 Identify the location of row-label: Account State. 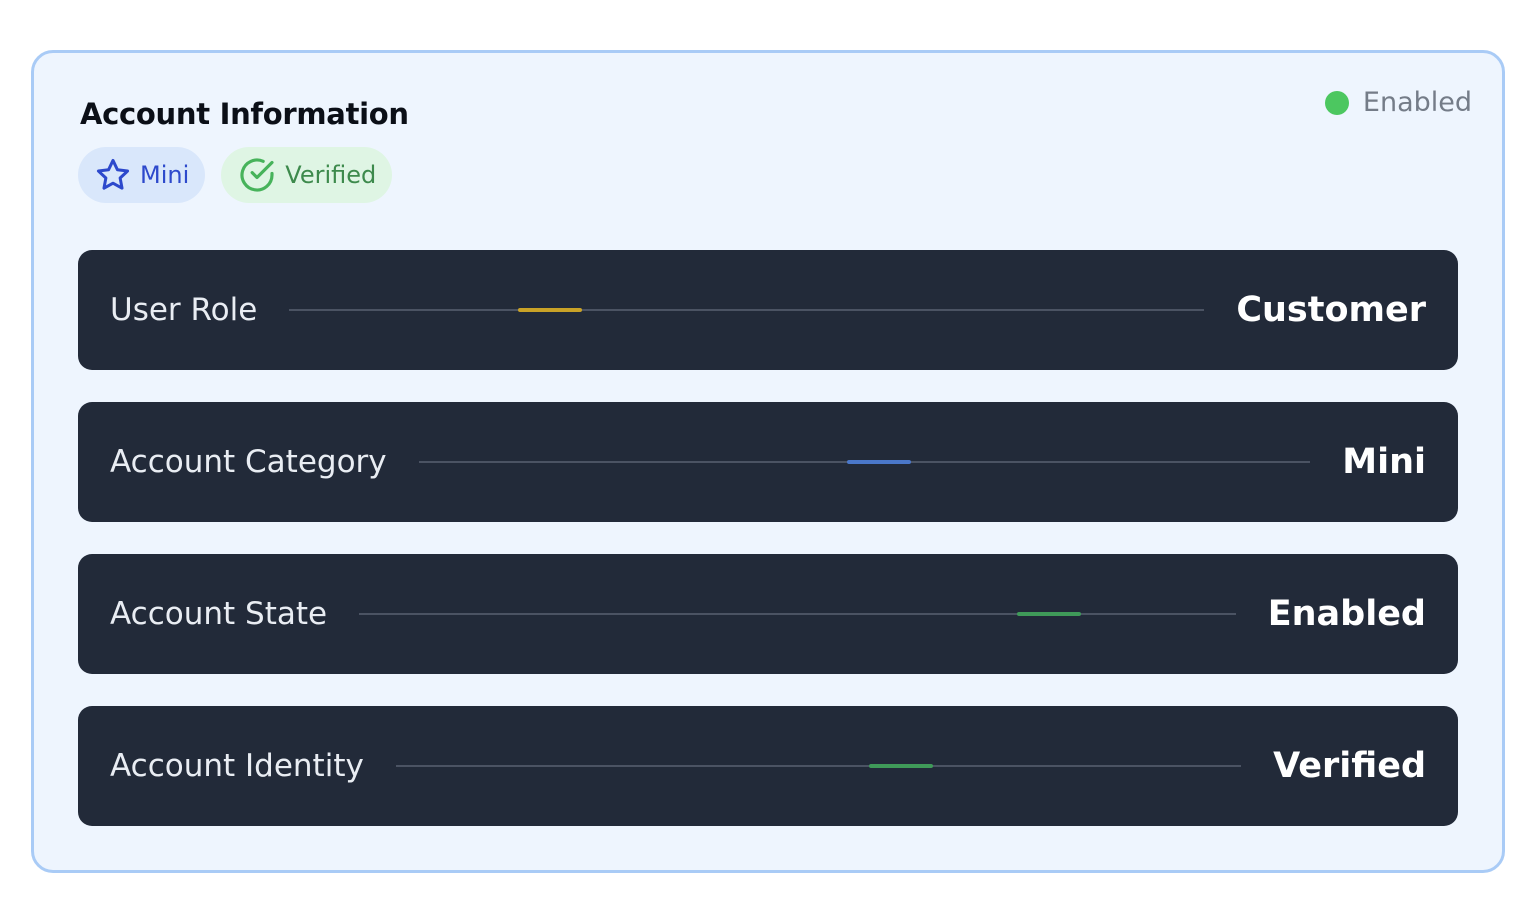
(219, 614).